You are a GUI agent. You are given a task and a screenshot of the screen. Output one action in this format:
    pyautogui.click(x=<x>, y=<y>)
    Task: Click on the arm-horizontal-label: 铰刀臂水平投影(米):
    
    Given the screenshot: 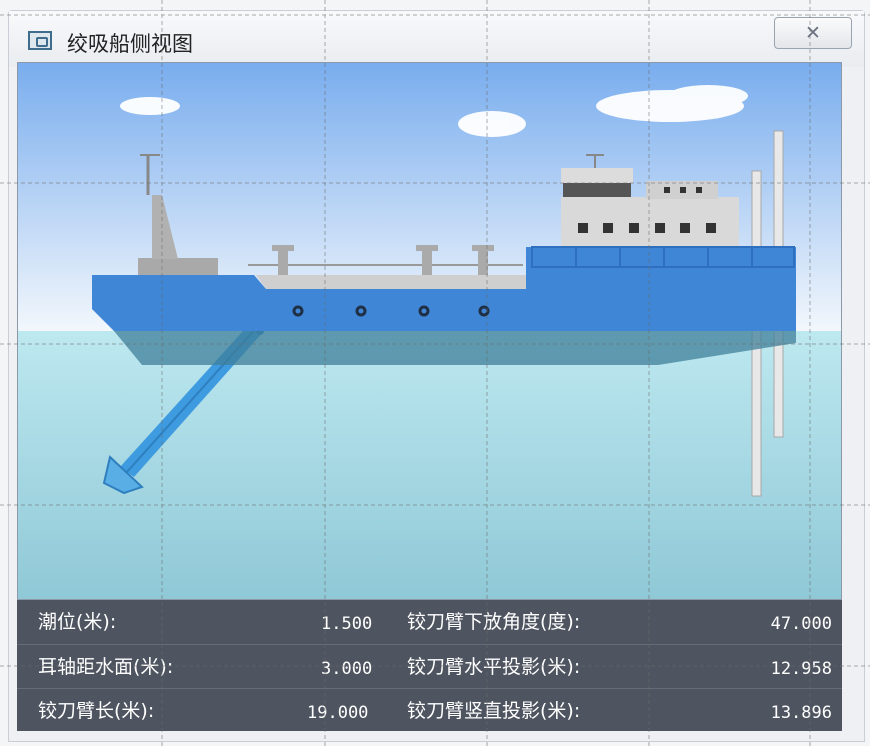 What is the action you would take?
    pyautogui.click(x=494, y=667)
    